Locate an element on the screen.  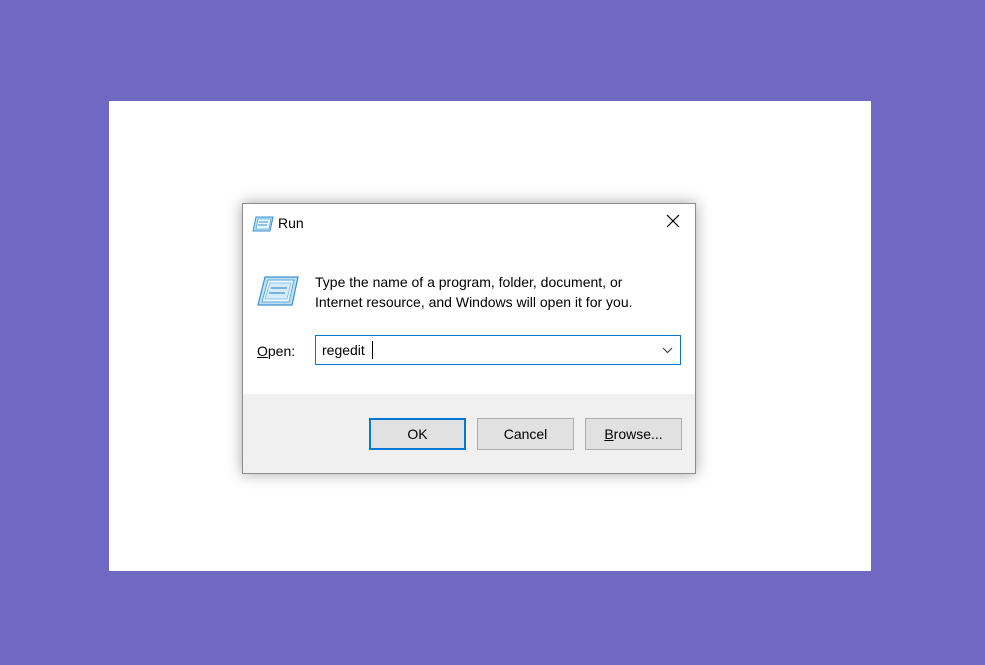
open-label-text: pen: is located at coordinates (281, 351).